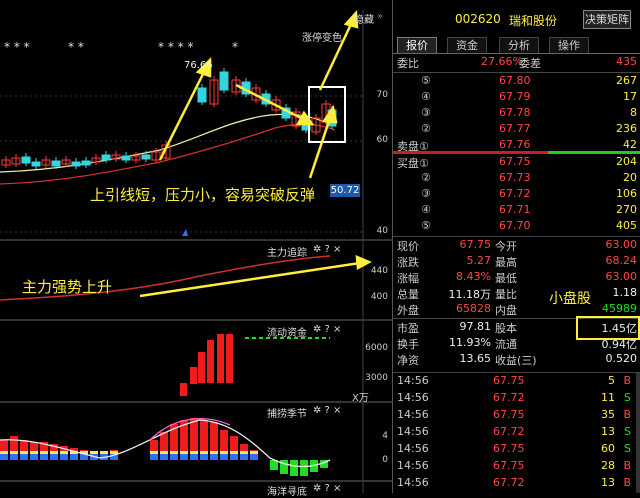 The height and width of the screenshot is (498, 640). Describe the element at coordinates (379, 271) in the screenshot. I see `trace-axis-label: 440` at that location.